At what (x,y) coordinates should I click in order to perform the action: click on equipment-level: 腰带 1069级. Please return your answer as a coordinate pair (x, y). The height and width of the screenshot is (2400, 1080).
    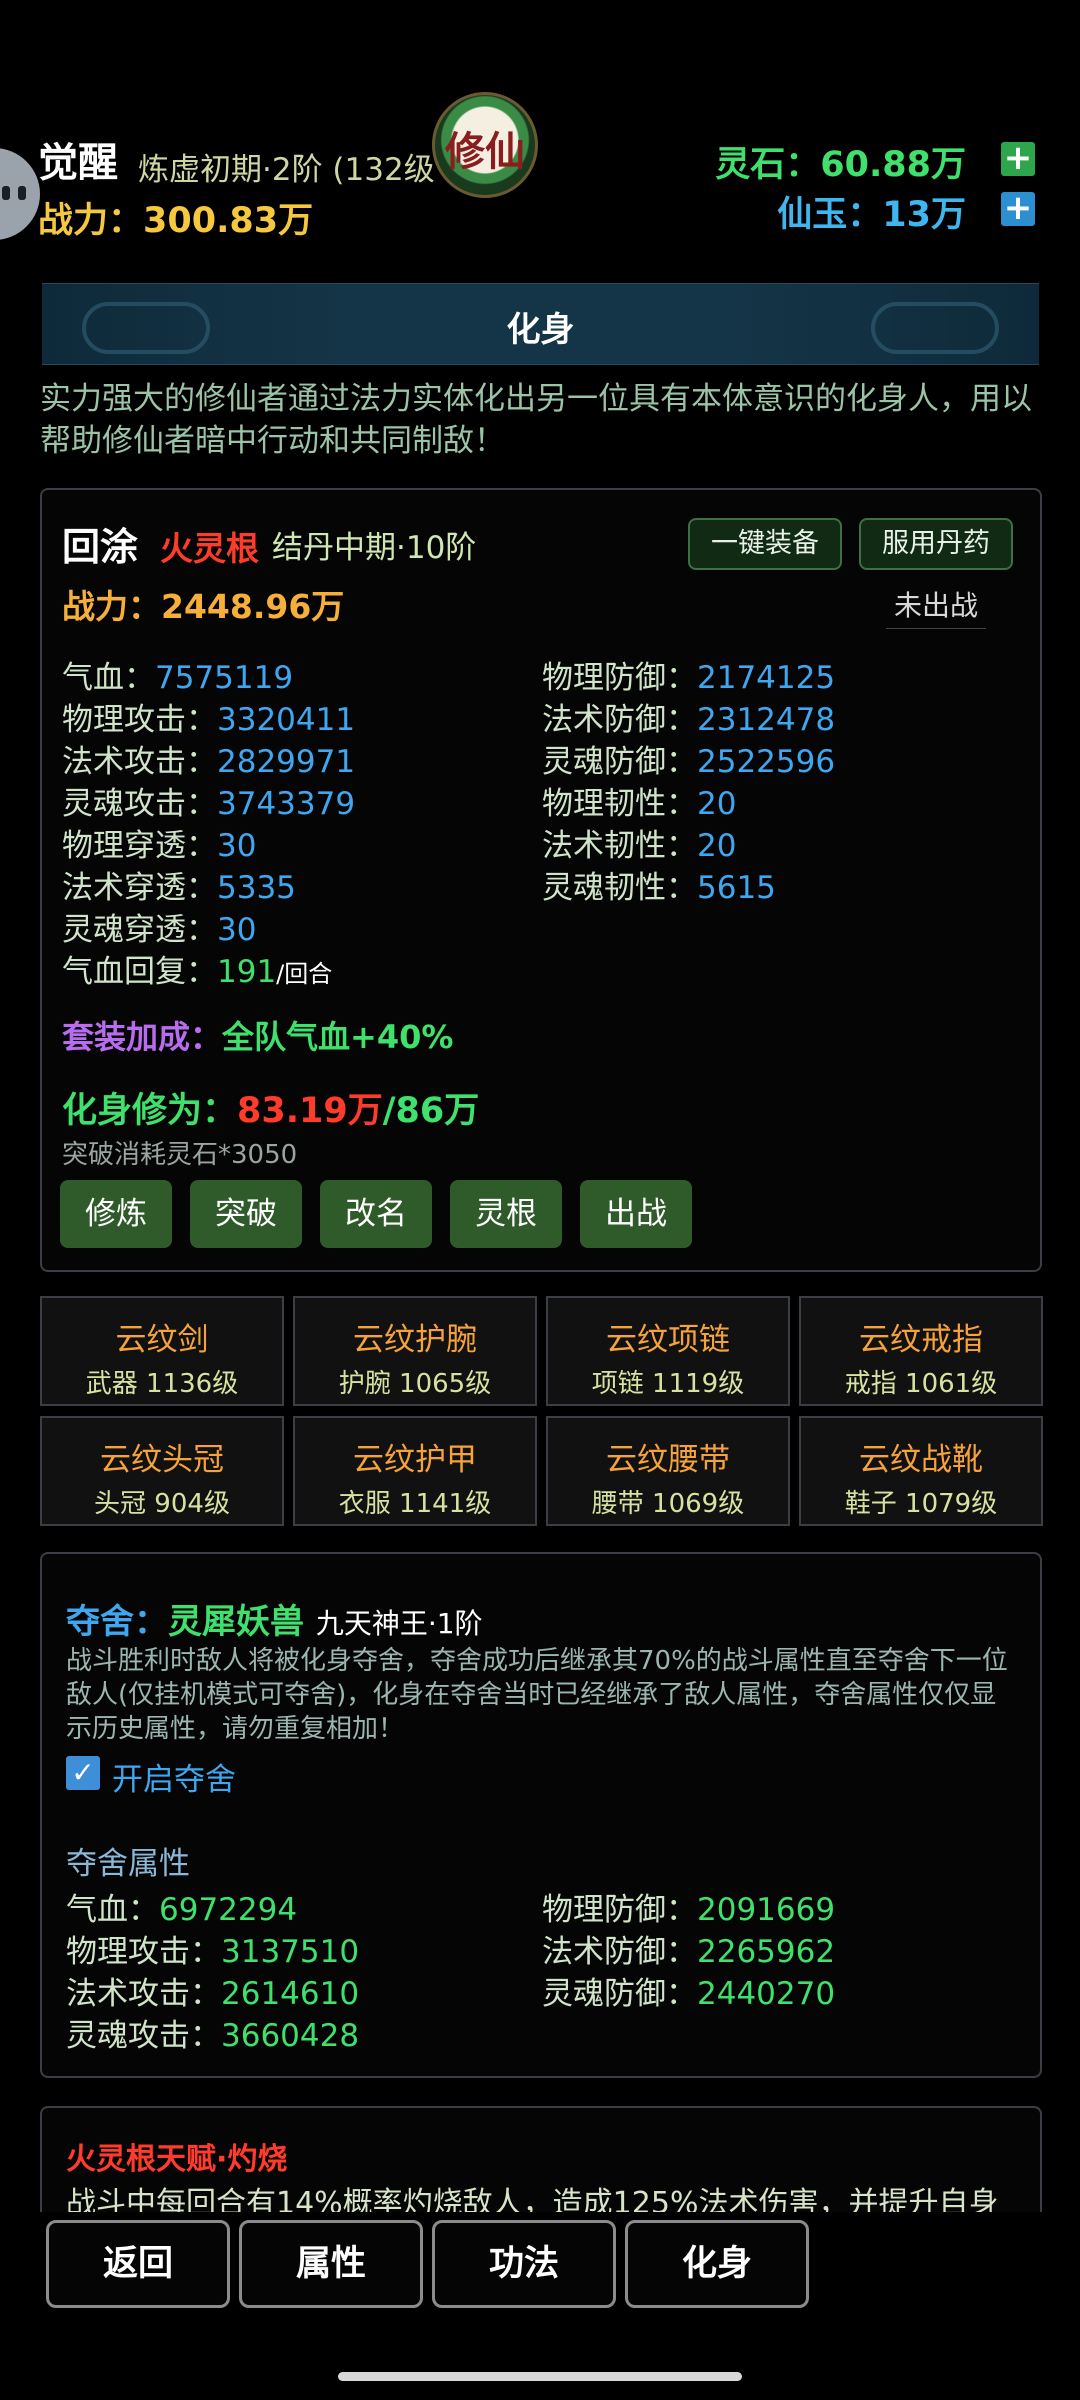
    Looking at the image, I should click on (668, 1504).